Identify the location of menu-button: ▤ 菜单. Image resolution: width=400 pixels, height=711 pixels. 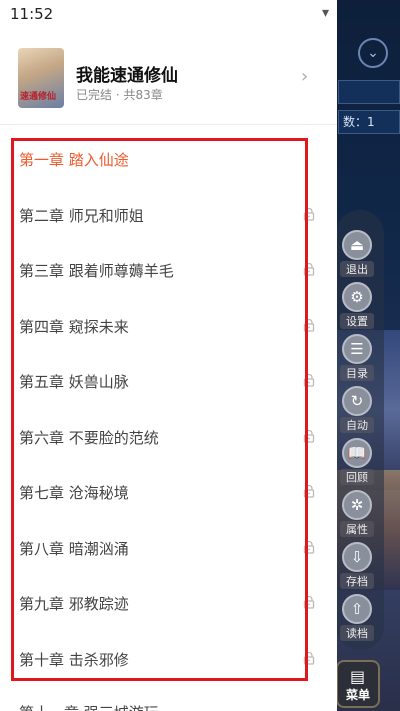
(358, 684).